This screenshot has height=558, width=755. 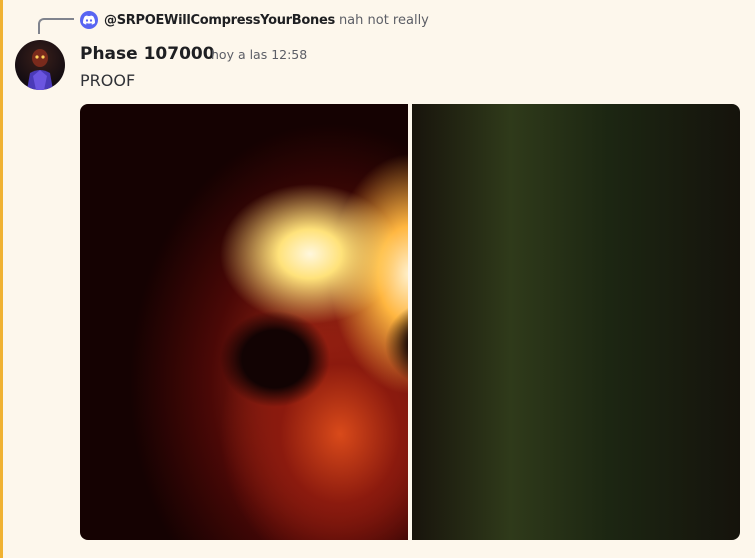 I want to click on message-author: Phase 107000, so click(x=147, y=54).